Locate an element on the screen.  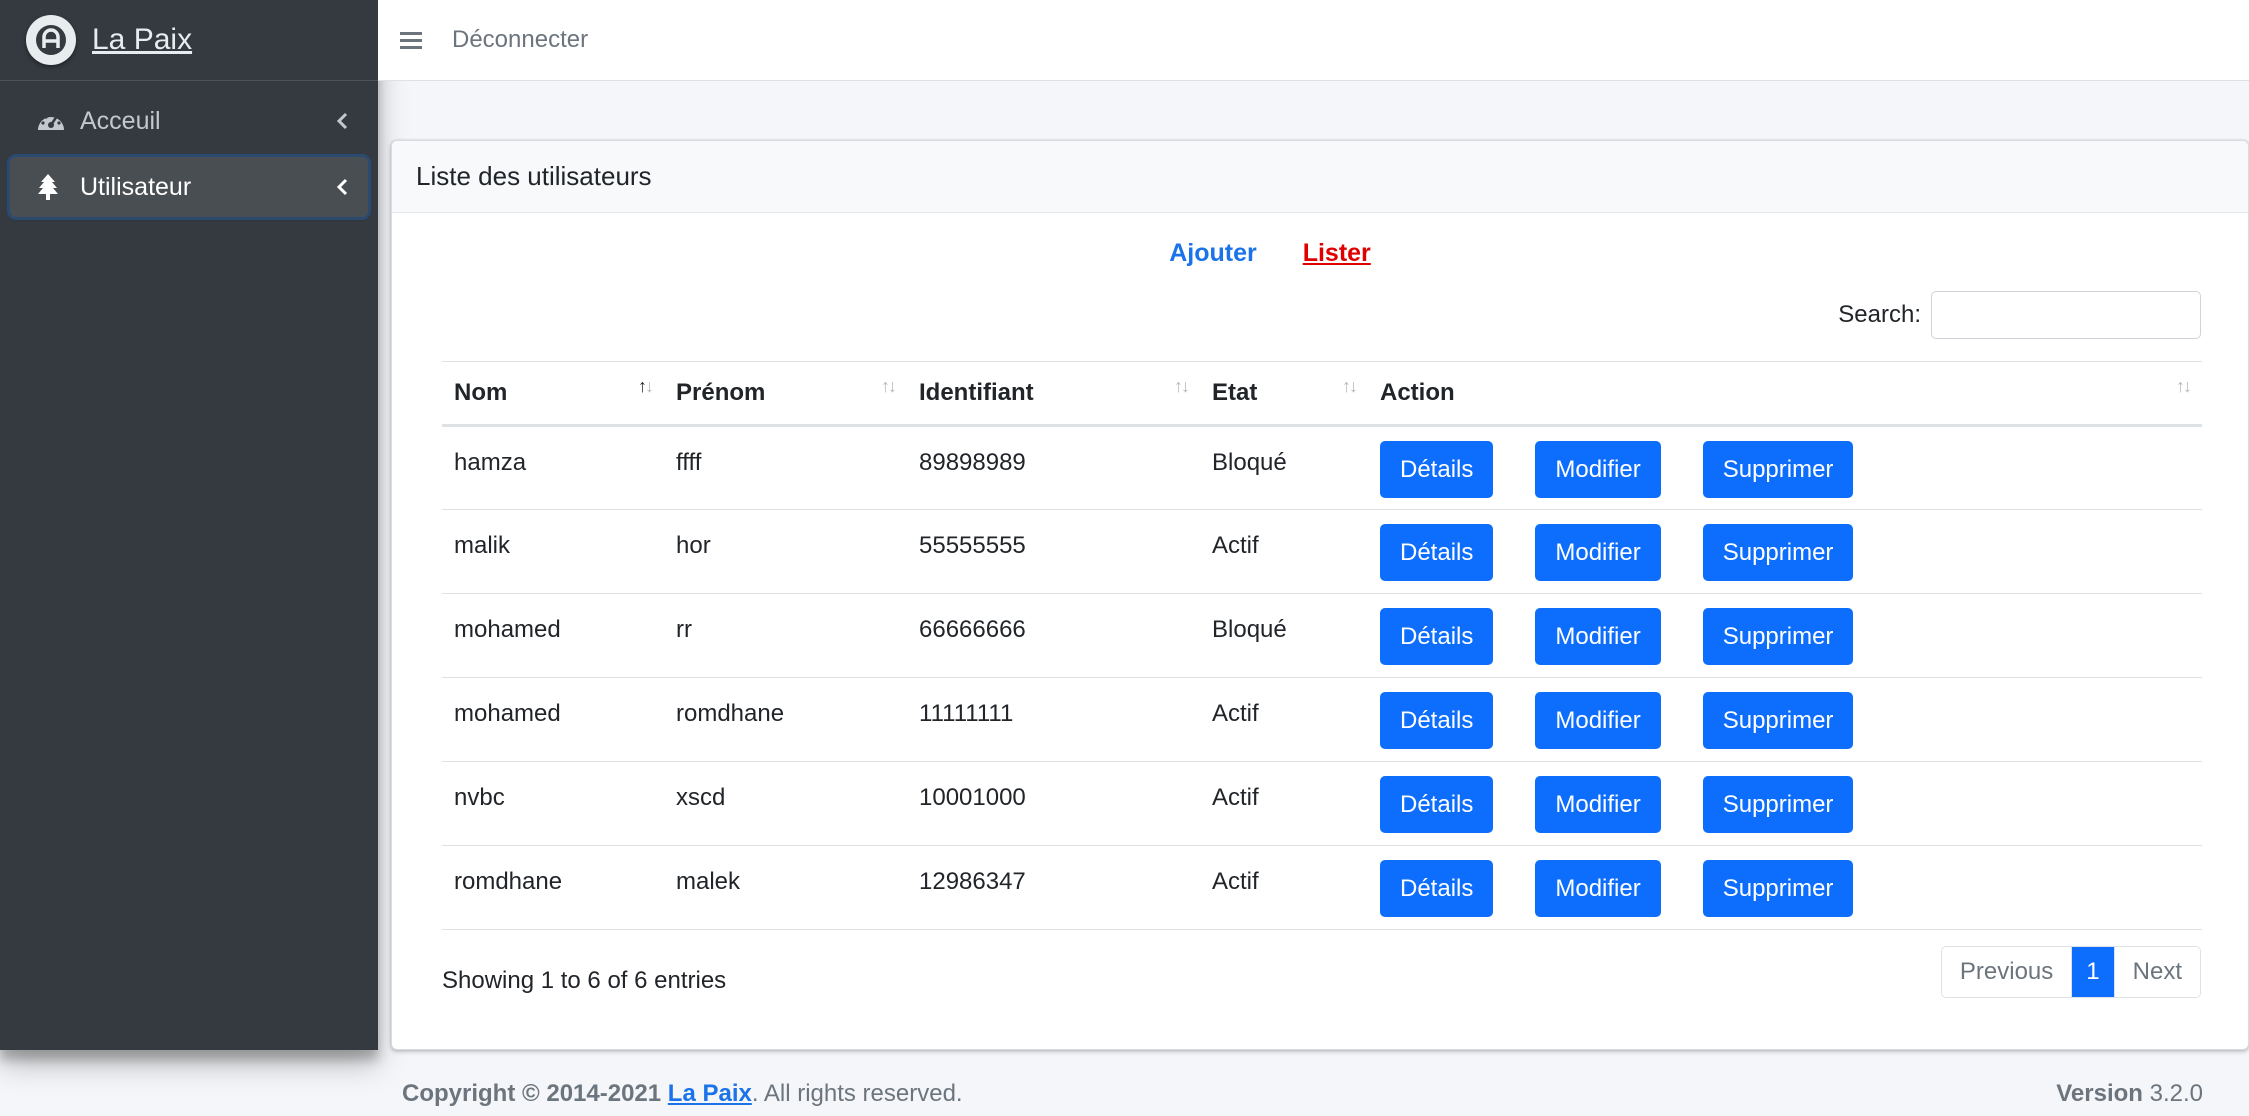
column-header-prenom: Prénom ↑↓ is located at coordinates (785, 394).